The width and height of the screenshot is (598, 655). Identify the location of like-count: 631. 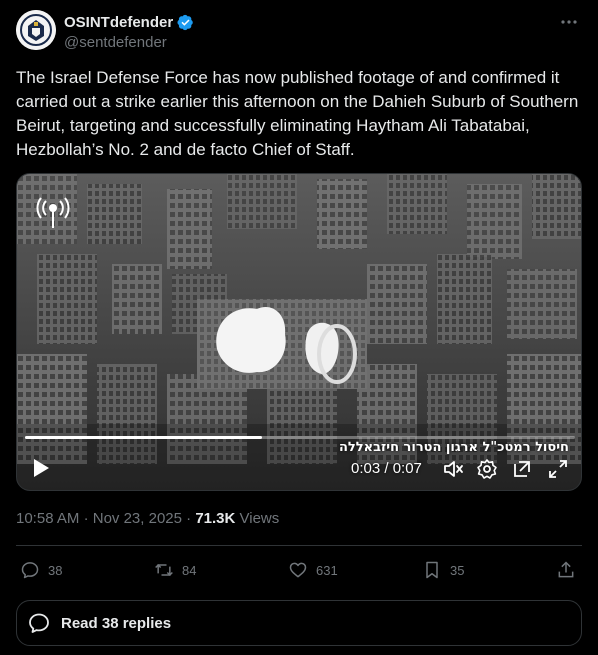
(327, 570).